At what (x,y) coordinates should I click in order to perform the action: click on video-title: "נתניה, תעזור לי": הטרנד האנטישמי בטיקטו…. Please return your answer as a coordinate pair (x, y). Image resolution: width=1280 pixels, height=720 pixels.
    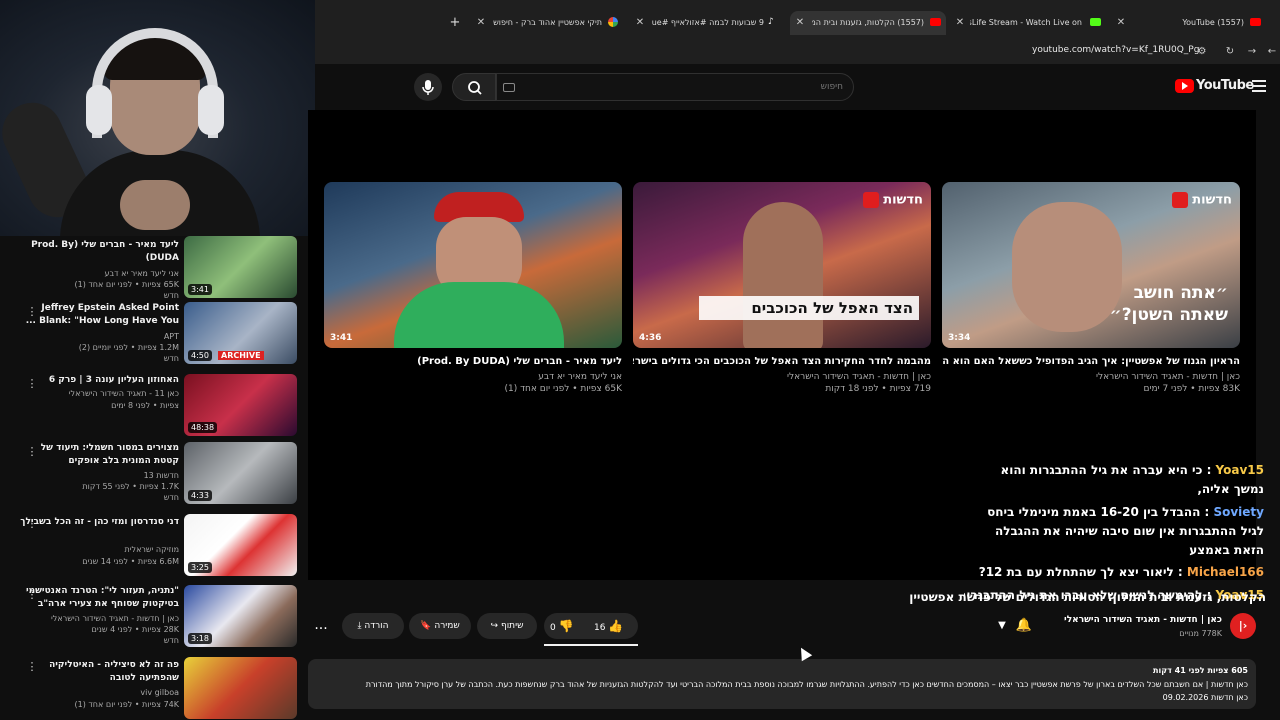
    Looking at the image, I should click on (99, 598).